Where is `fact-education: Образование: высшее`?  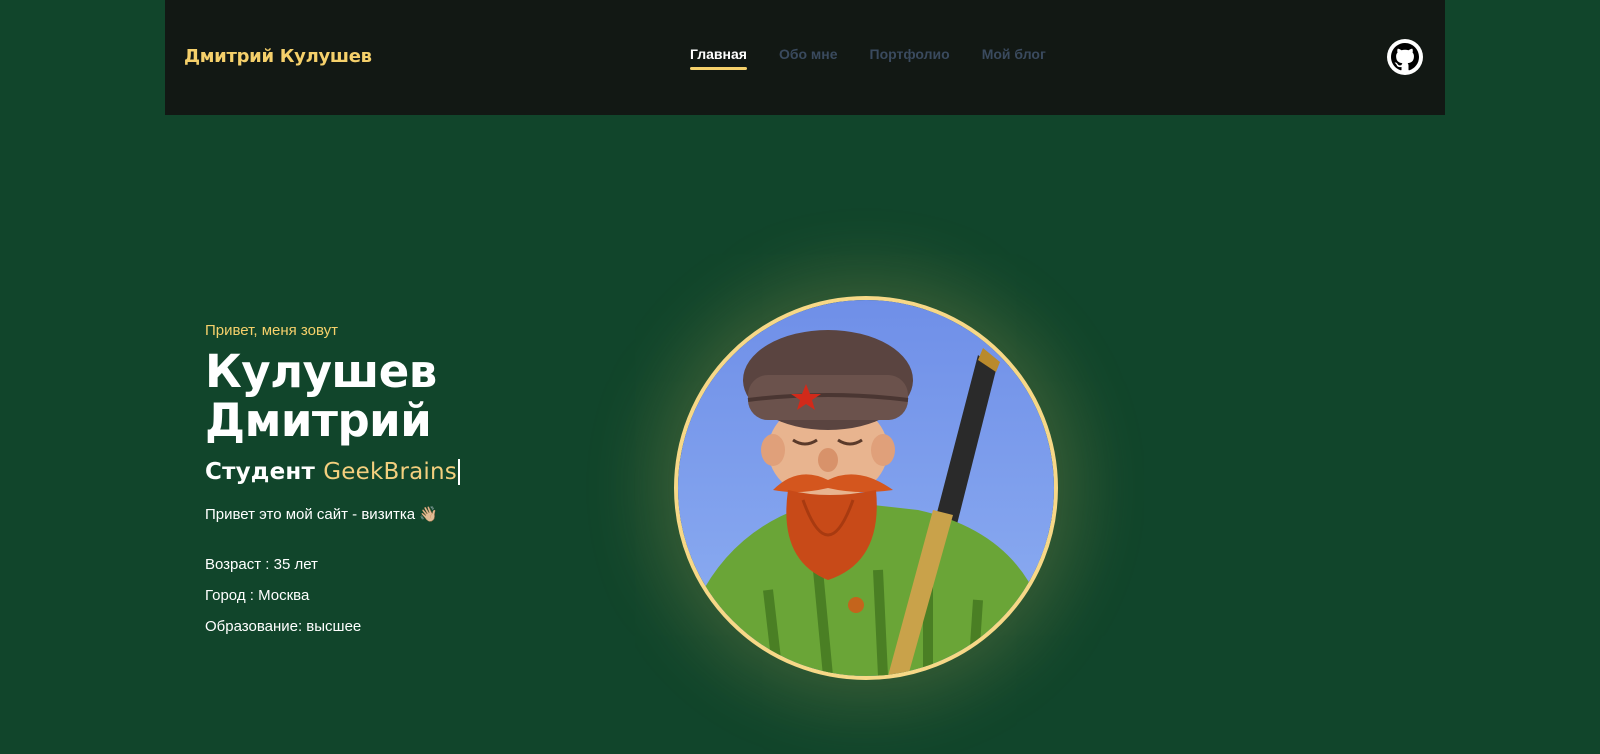 fact-education: Образование: высшее is located at coordinates (283, 626).